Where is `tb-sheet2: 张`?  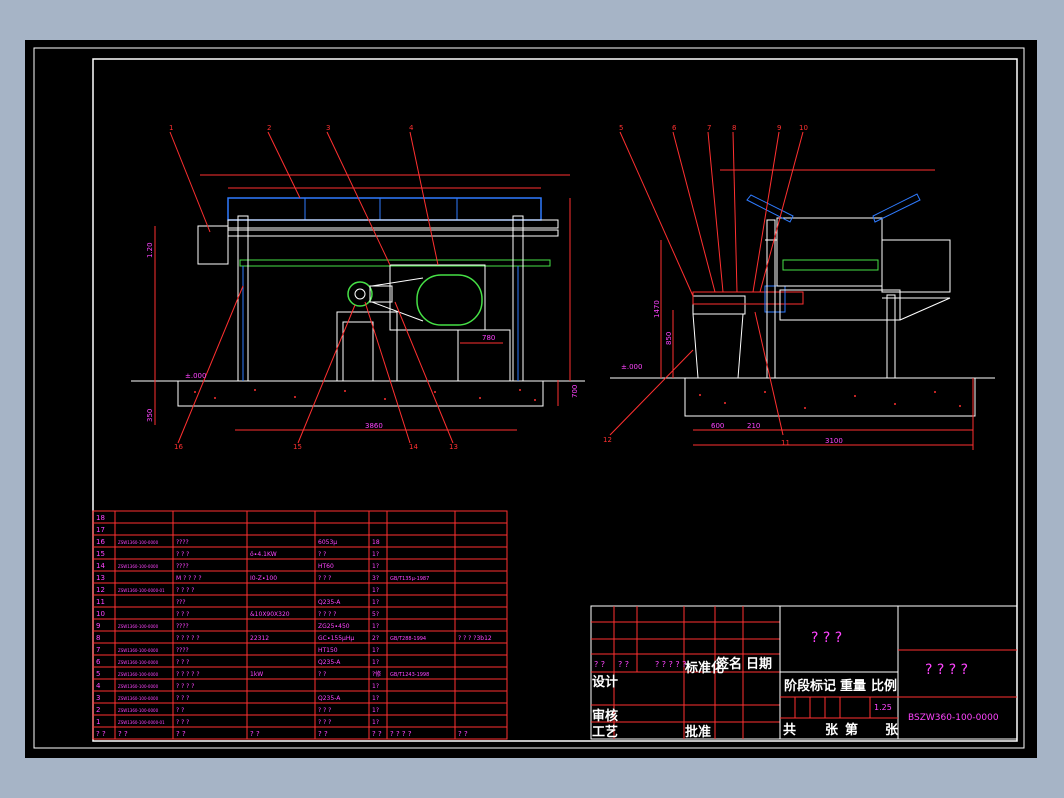
tb-sheet2: 张 is located at coordinates (892, 730).